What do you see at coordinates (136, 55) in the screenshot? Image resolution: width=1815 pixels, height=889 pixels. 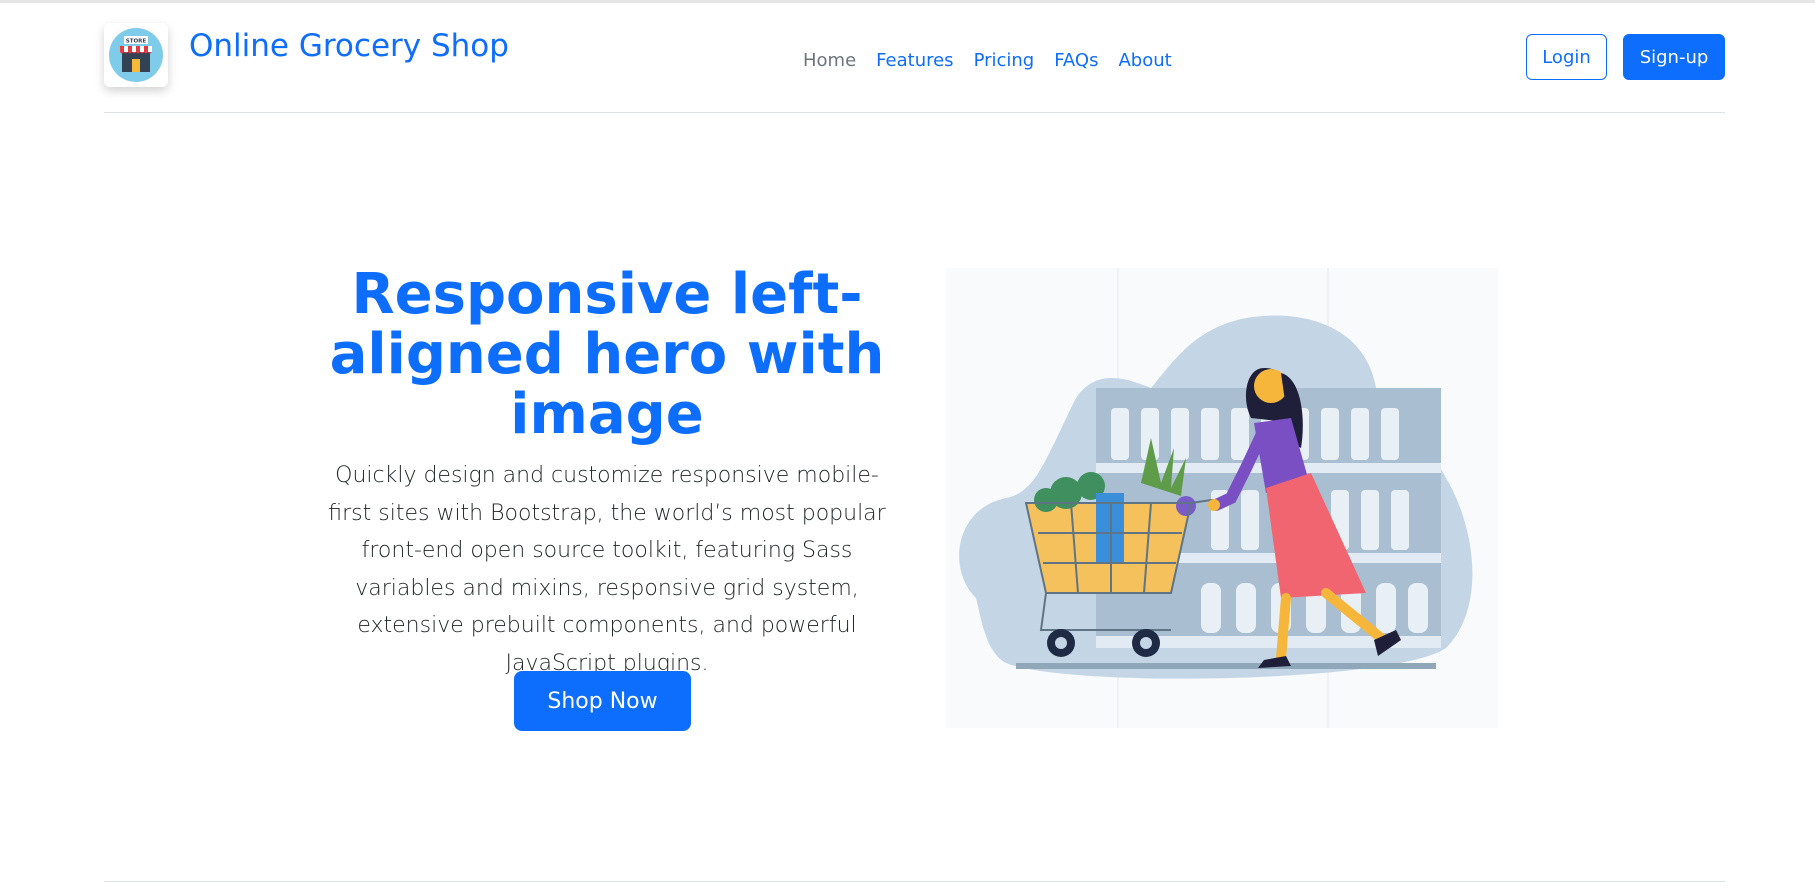 I see `store-logo-icon: STORE` at bounding box center [136, 55].